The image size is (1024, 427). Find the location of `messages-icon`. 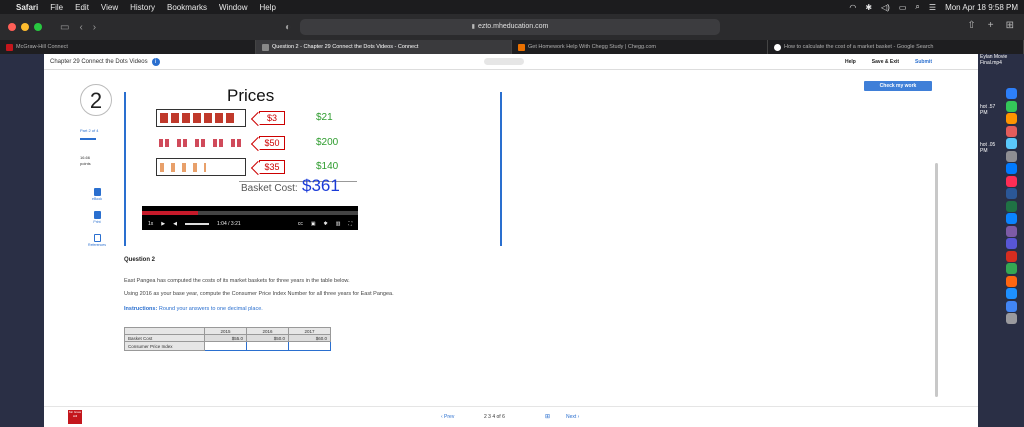

messages-icon is located at coordinates (1011, 106).